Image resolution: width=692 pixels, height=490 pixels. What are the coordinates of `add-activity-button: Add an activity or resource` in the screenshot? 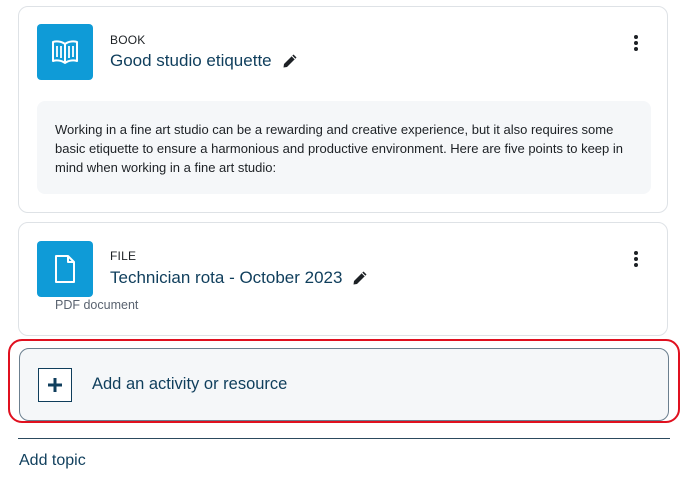 It's located at (344, 384).